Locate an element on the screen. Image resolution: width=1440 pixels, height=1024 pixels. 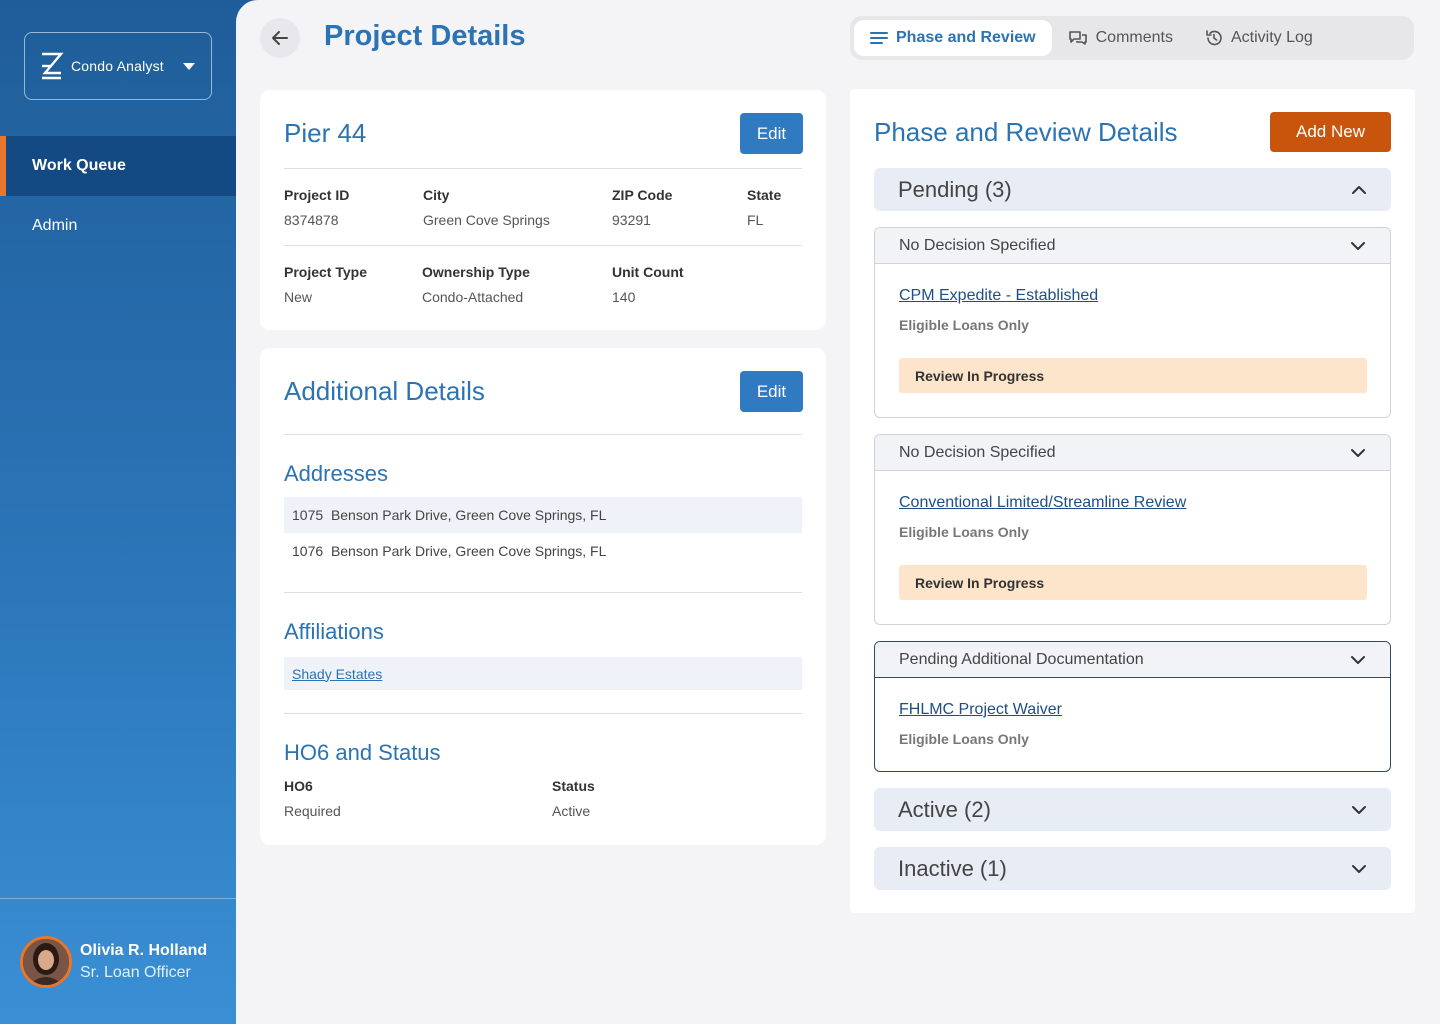
review-item-link: CPM Expedite - Established is located at coordinates (998, 296).